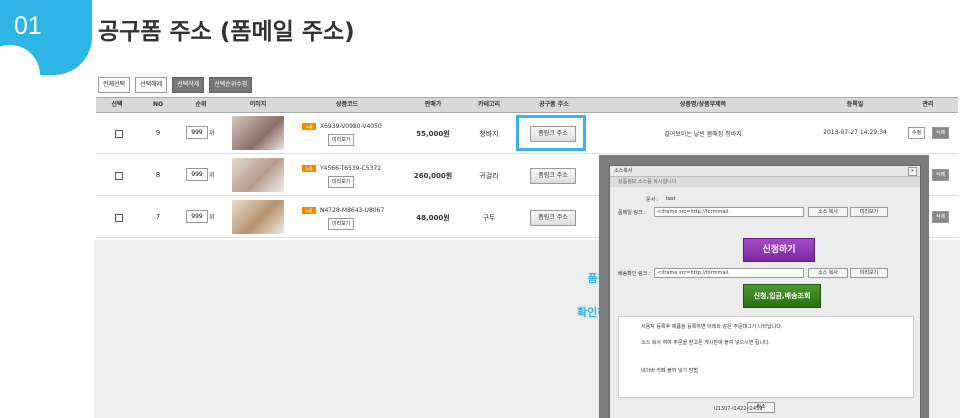 Image resolution: width=960 pixels, height=418 pixels. What do you see at coordinates (117, 104) in the screenshot?
I see `col-select: 선택` at bounding box center [117, 104].